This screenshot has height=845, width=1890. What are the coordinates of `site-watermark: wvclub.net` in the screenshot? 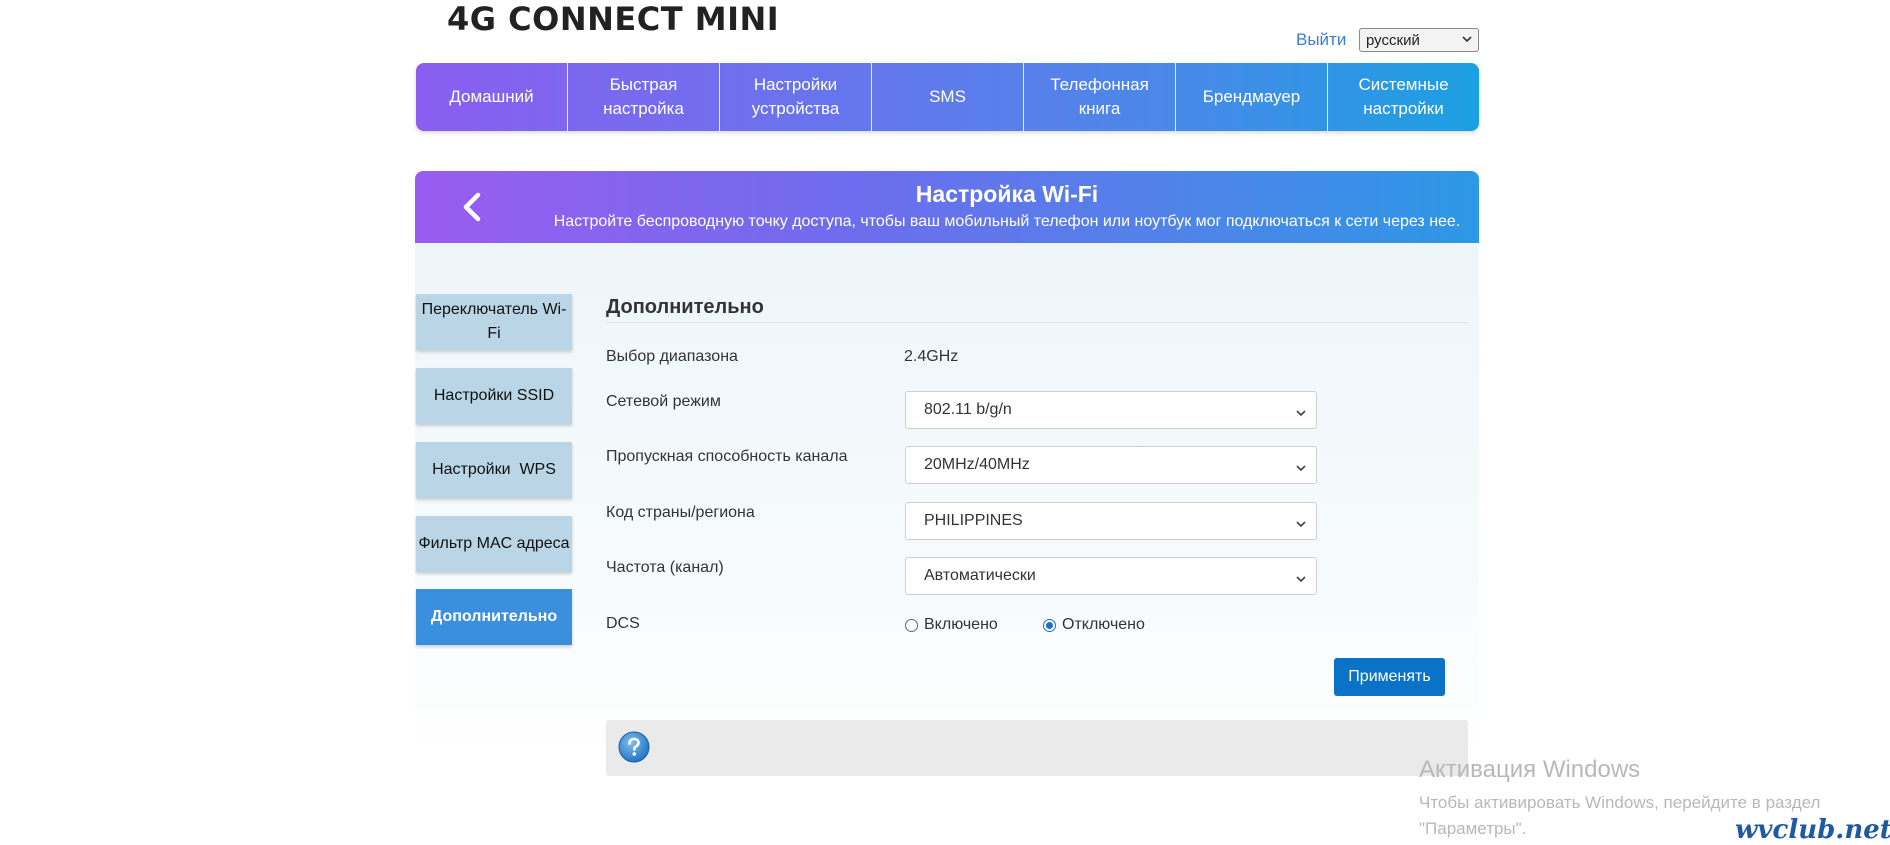 It's located at (1812, 830).